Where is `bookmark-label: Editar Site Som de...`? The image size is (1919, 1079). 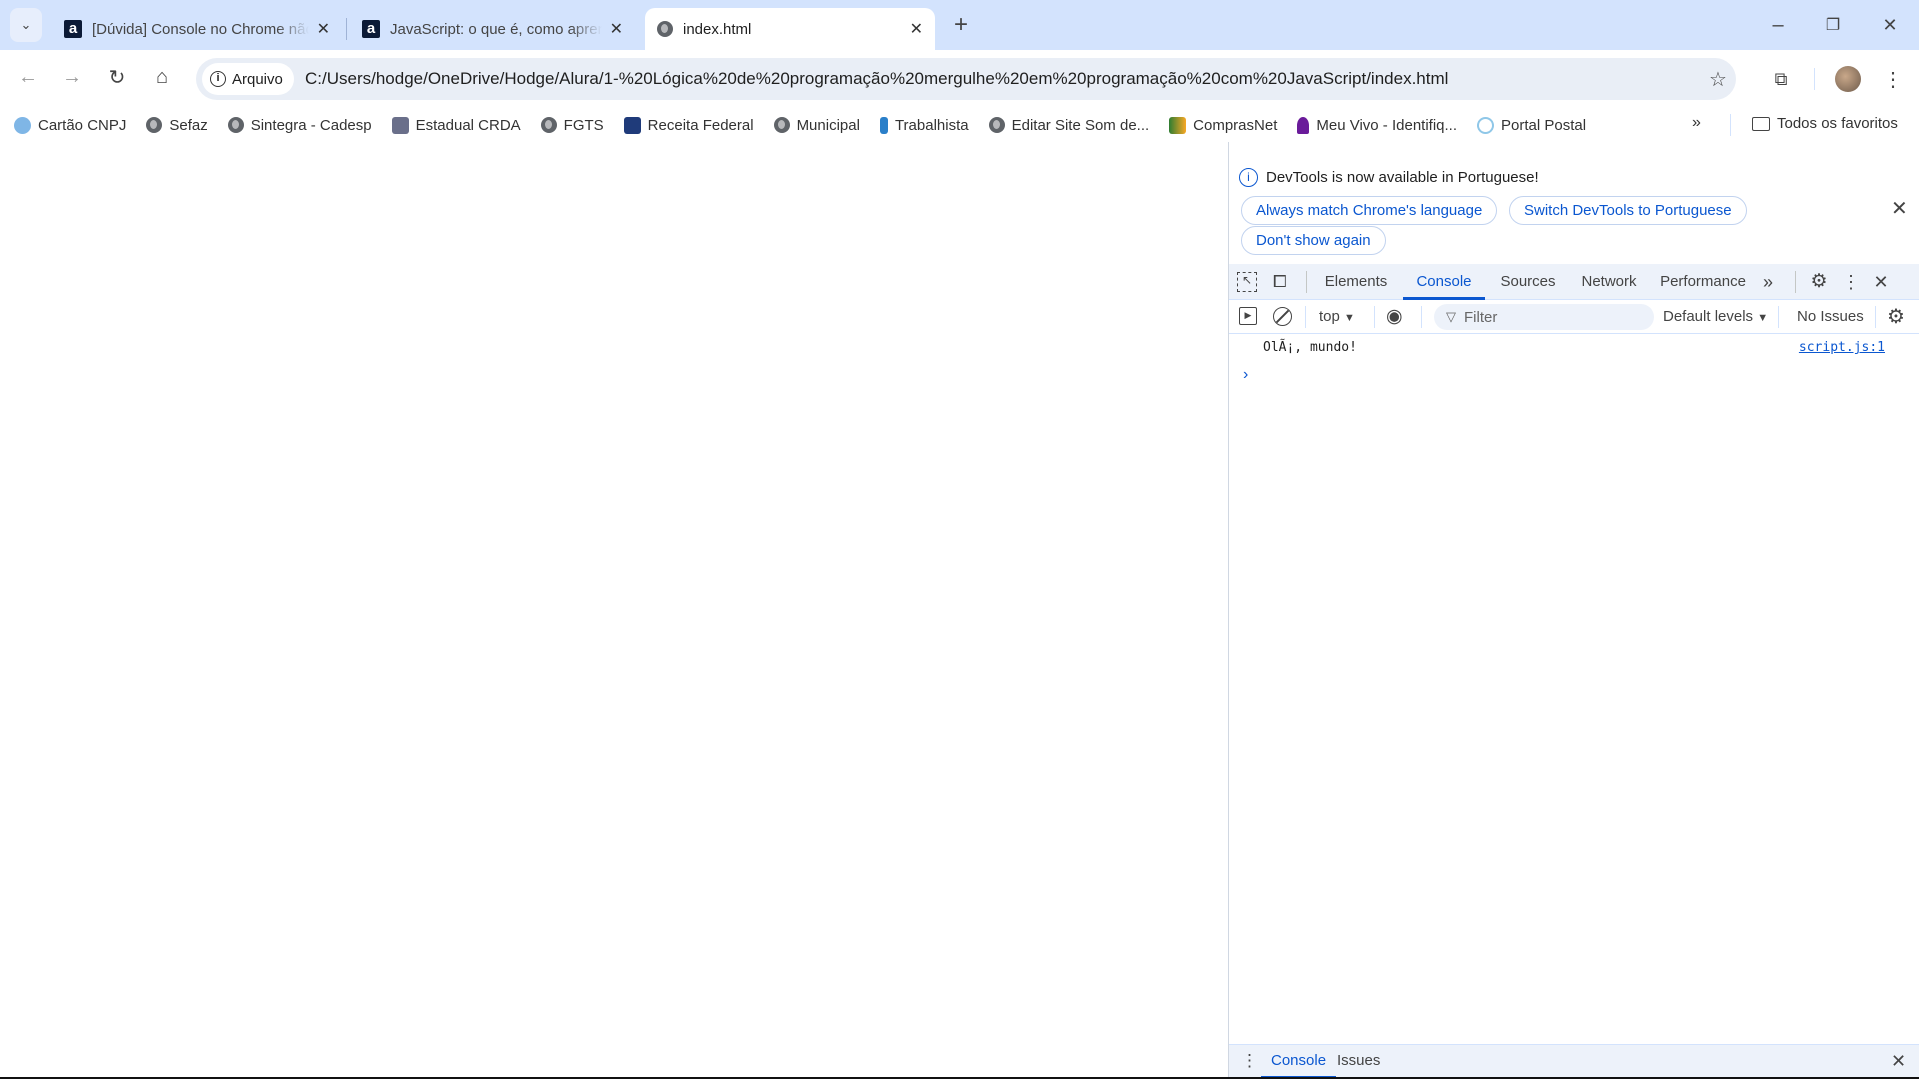
bookmark-label: Editar Site Som de... is located at coordinates (1080, 125).